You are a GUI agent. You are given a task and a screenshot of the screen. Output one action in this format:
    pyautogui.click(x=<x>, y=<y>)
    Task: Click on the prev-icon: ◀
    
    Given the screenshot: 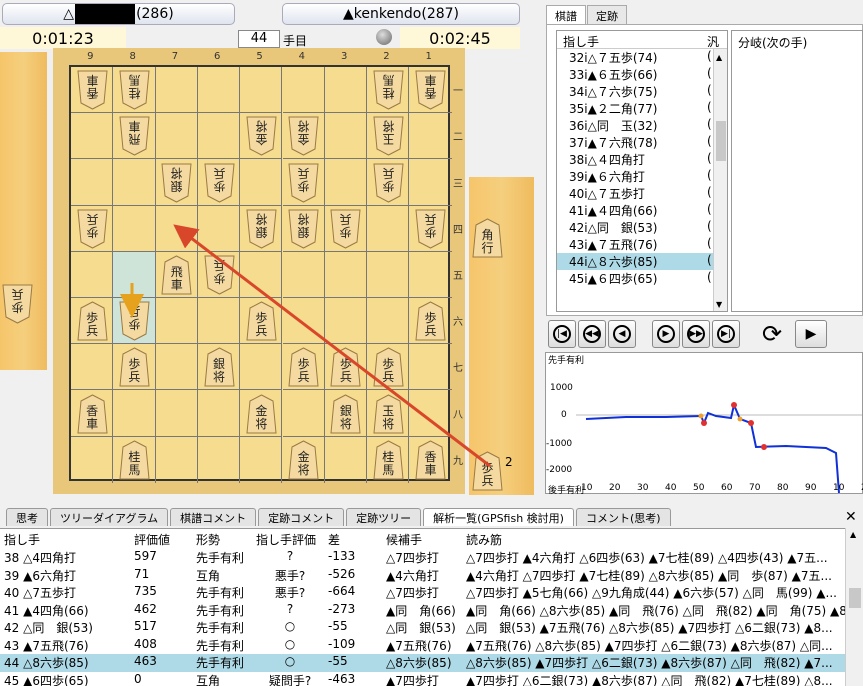 What is the action you would take?
    pyautogui.click(x=622, y=334)
    